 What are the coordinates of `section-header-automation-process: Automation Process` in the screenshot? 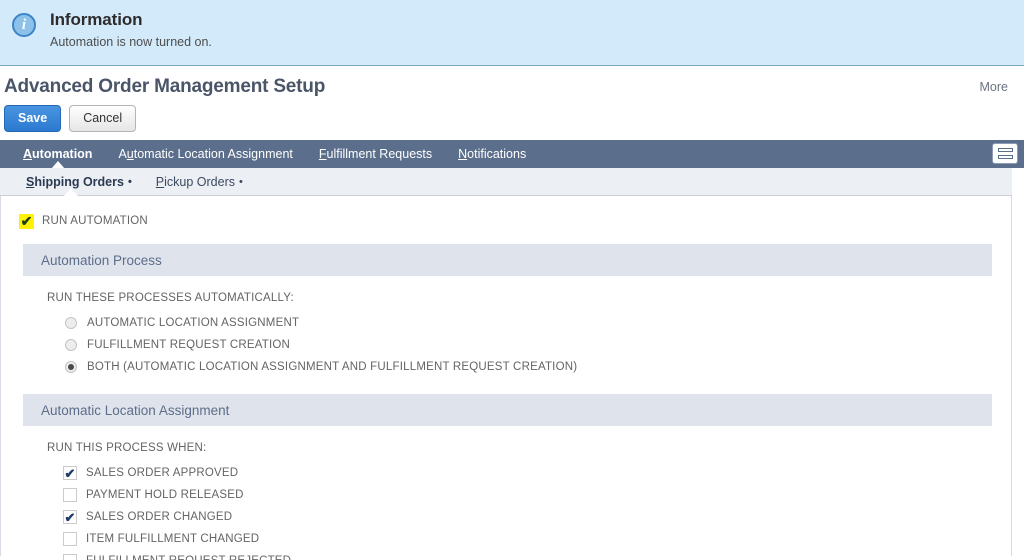 It's located at (507, 260).